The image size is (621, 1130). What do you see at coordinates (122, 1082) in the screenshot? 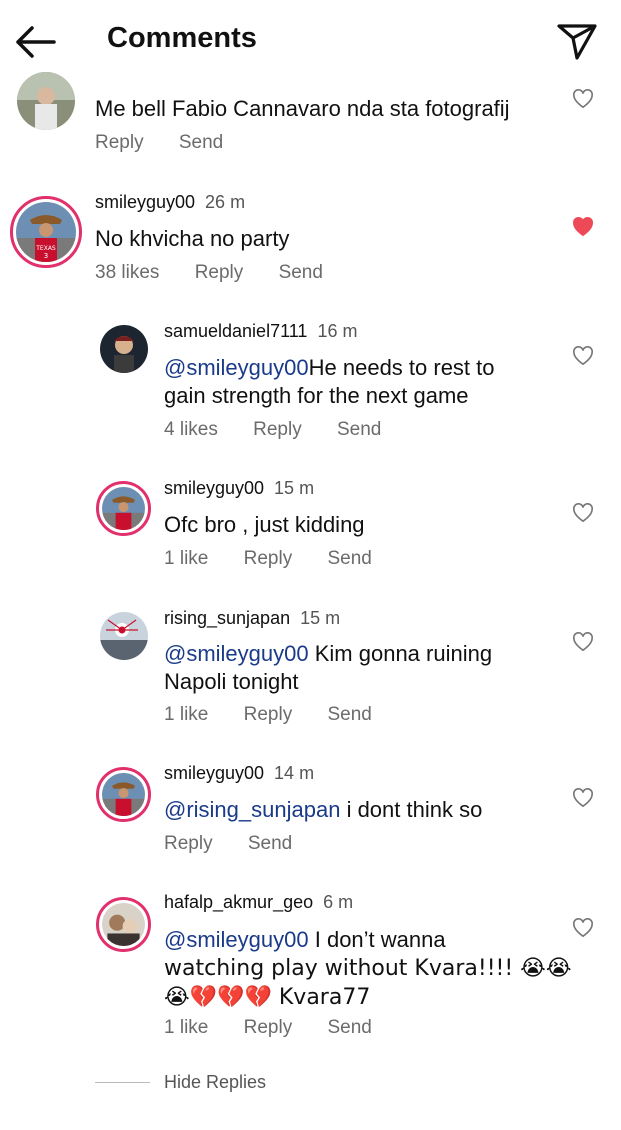
I see `divider` at bounding box center [122, 1082].